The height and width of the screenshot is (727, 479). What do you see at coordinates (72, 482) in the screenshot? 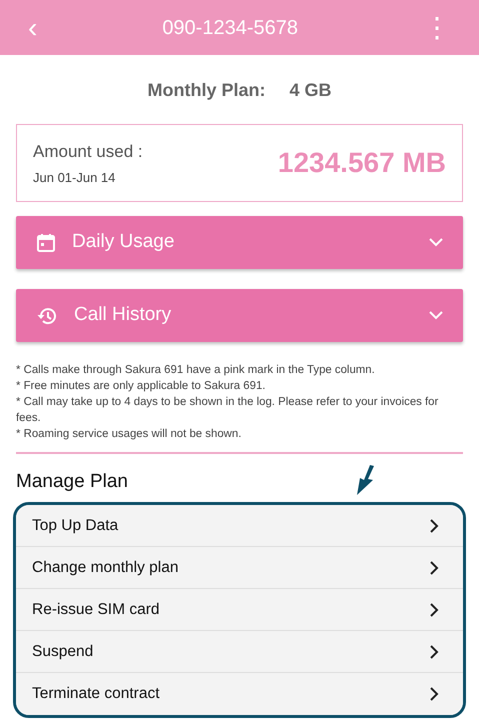
I see `section-title: Manage Plan` at bounding box center [72, 482].